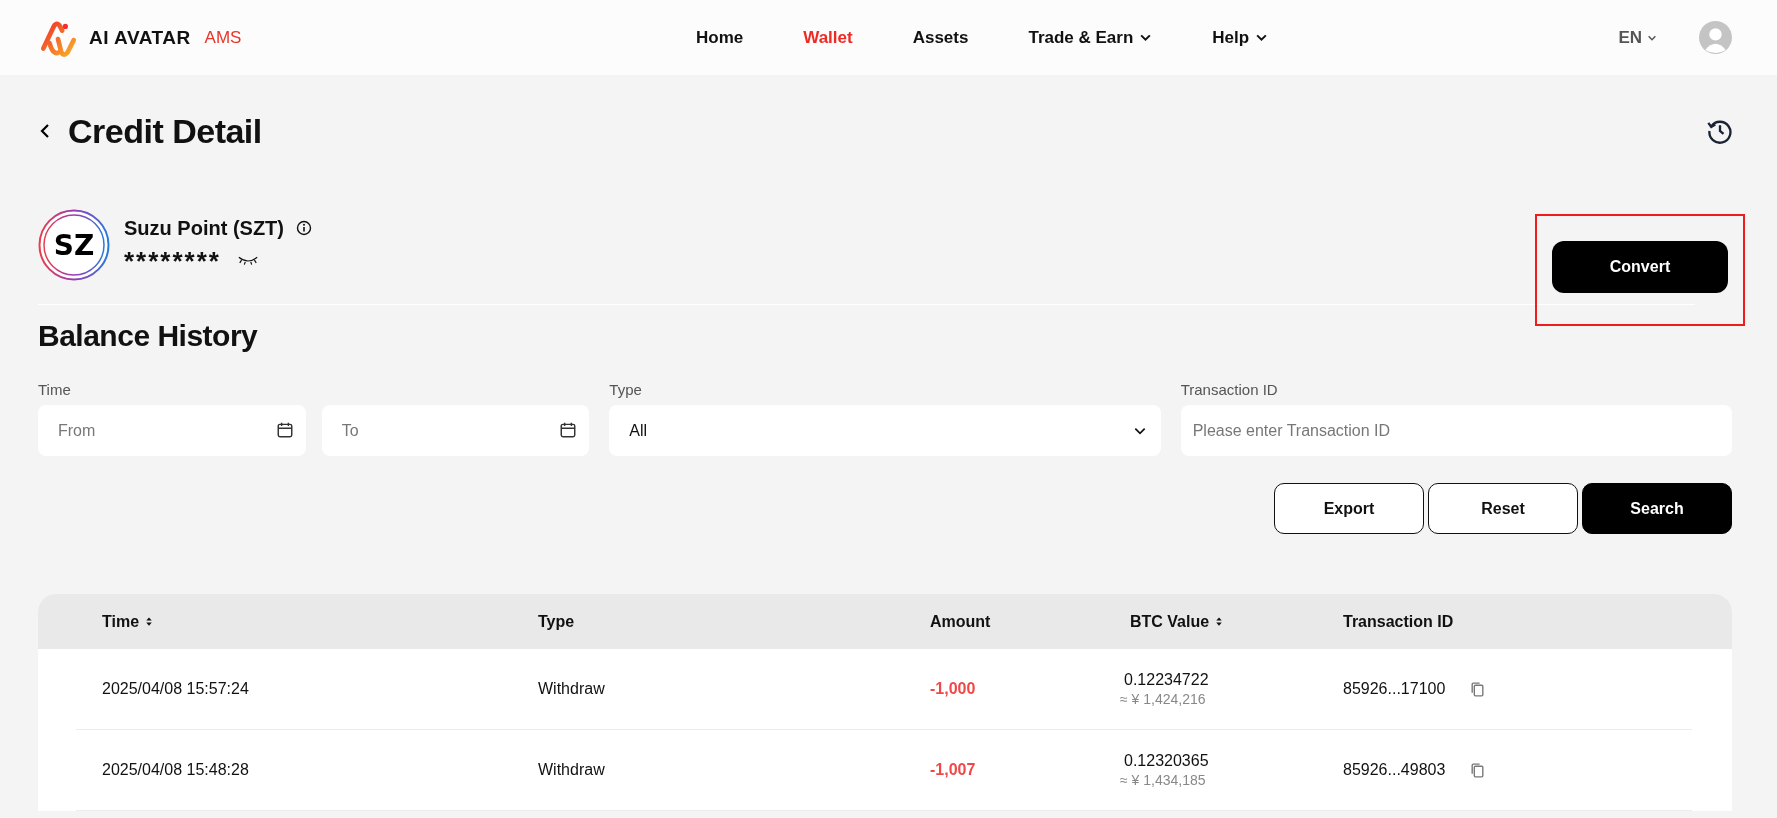 This screenshot has height=818, width=1777. Describe the element at coordinates (885, 430) in the screenshot. I see `type-dropdown: All` at that location.